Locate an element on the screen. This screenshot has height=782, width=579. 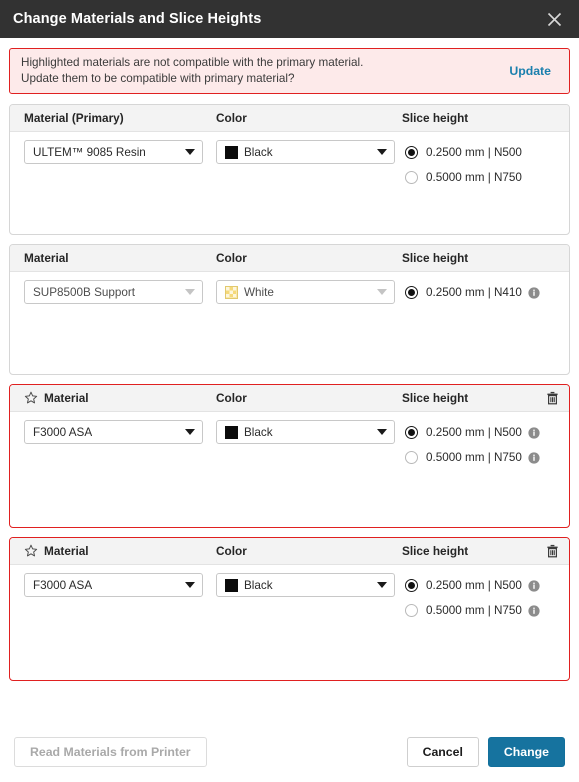
material-select: ULTEM™ 9085 Resin is located at coordinates (113, 152).